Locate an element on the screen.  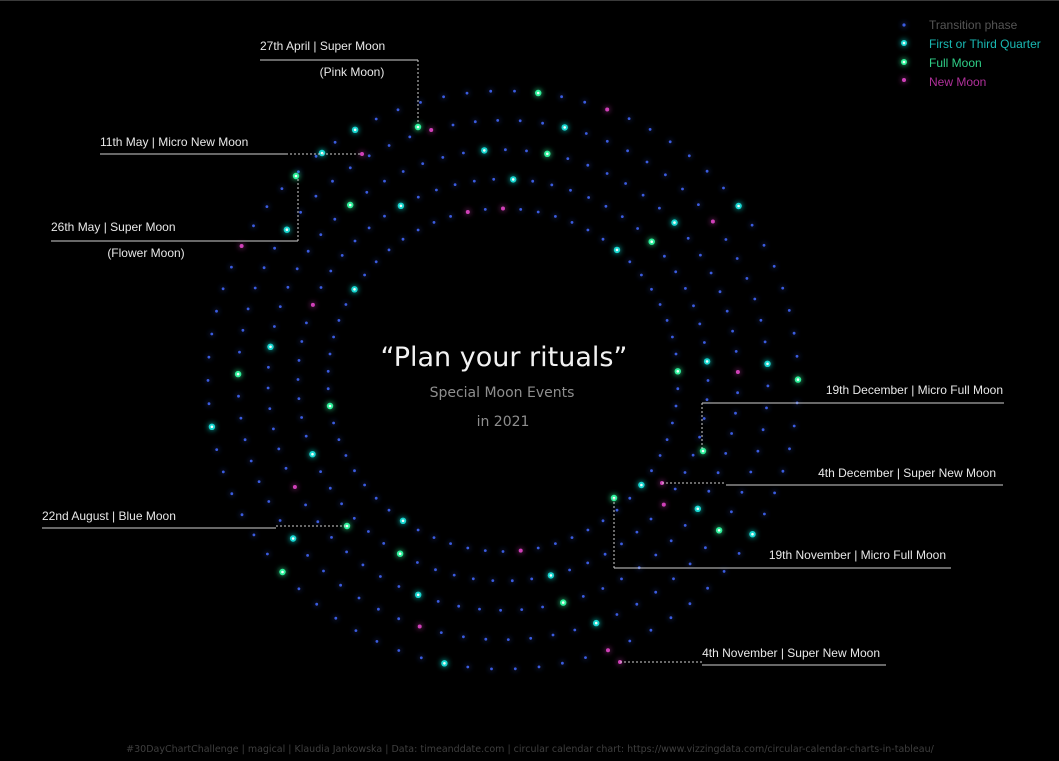
legend-label-full: Full Moon is located at coordinates (955, 63).